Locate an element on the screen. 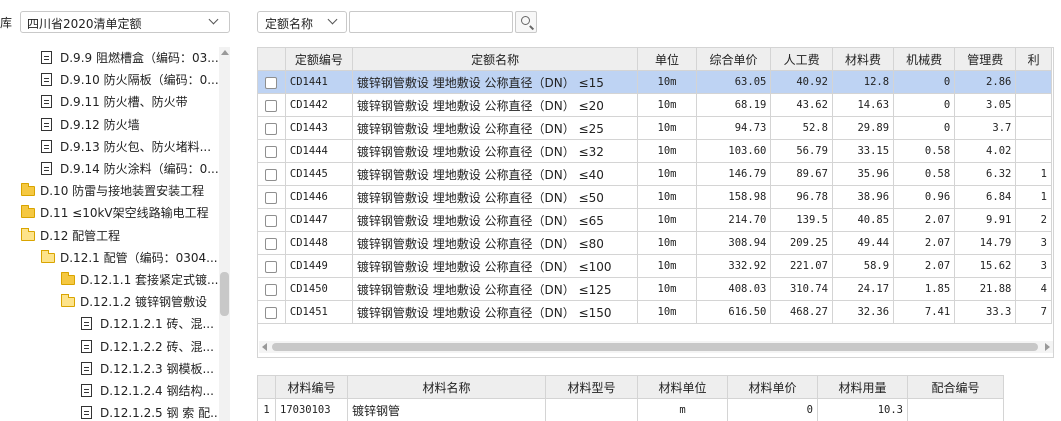 This screenshot has height=421, width=1061. scroll-up-arrow-icon is located at coordinates (225, 52).